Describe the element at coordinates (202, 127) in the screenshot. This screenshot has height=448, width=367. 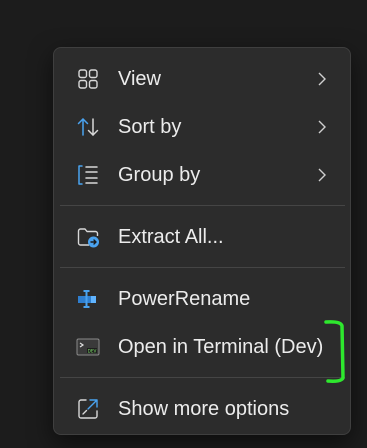
I see `menu-item-sort-by: Sort by` at that location.